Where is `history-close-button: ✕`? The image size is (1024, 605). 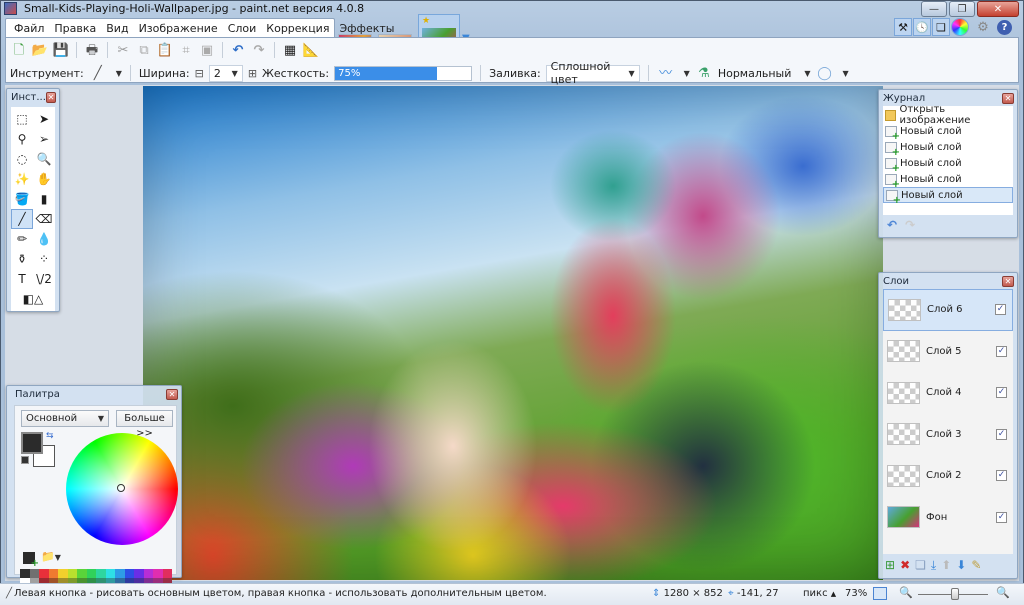
history-close-button: ✕ is located at coordinates (1008, 98).